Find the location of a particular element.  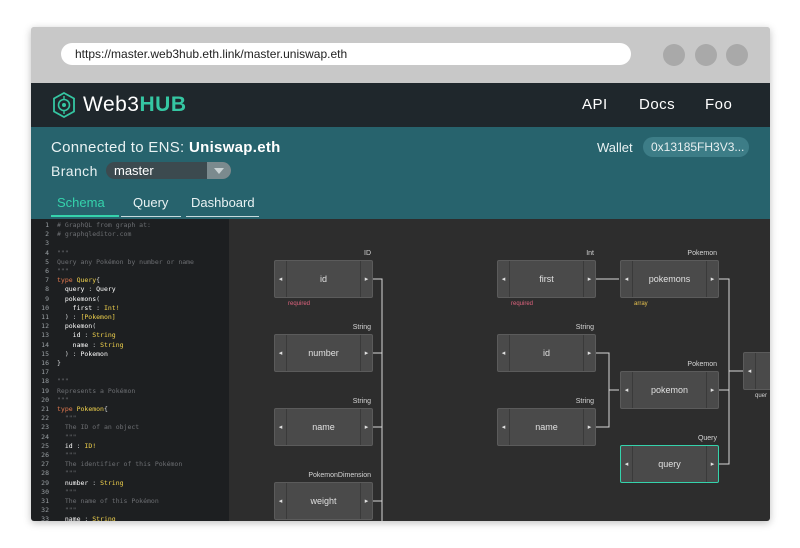

code-token: type is located at coordinates (67, 280).